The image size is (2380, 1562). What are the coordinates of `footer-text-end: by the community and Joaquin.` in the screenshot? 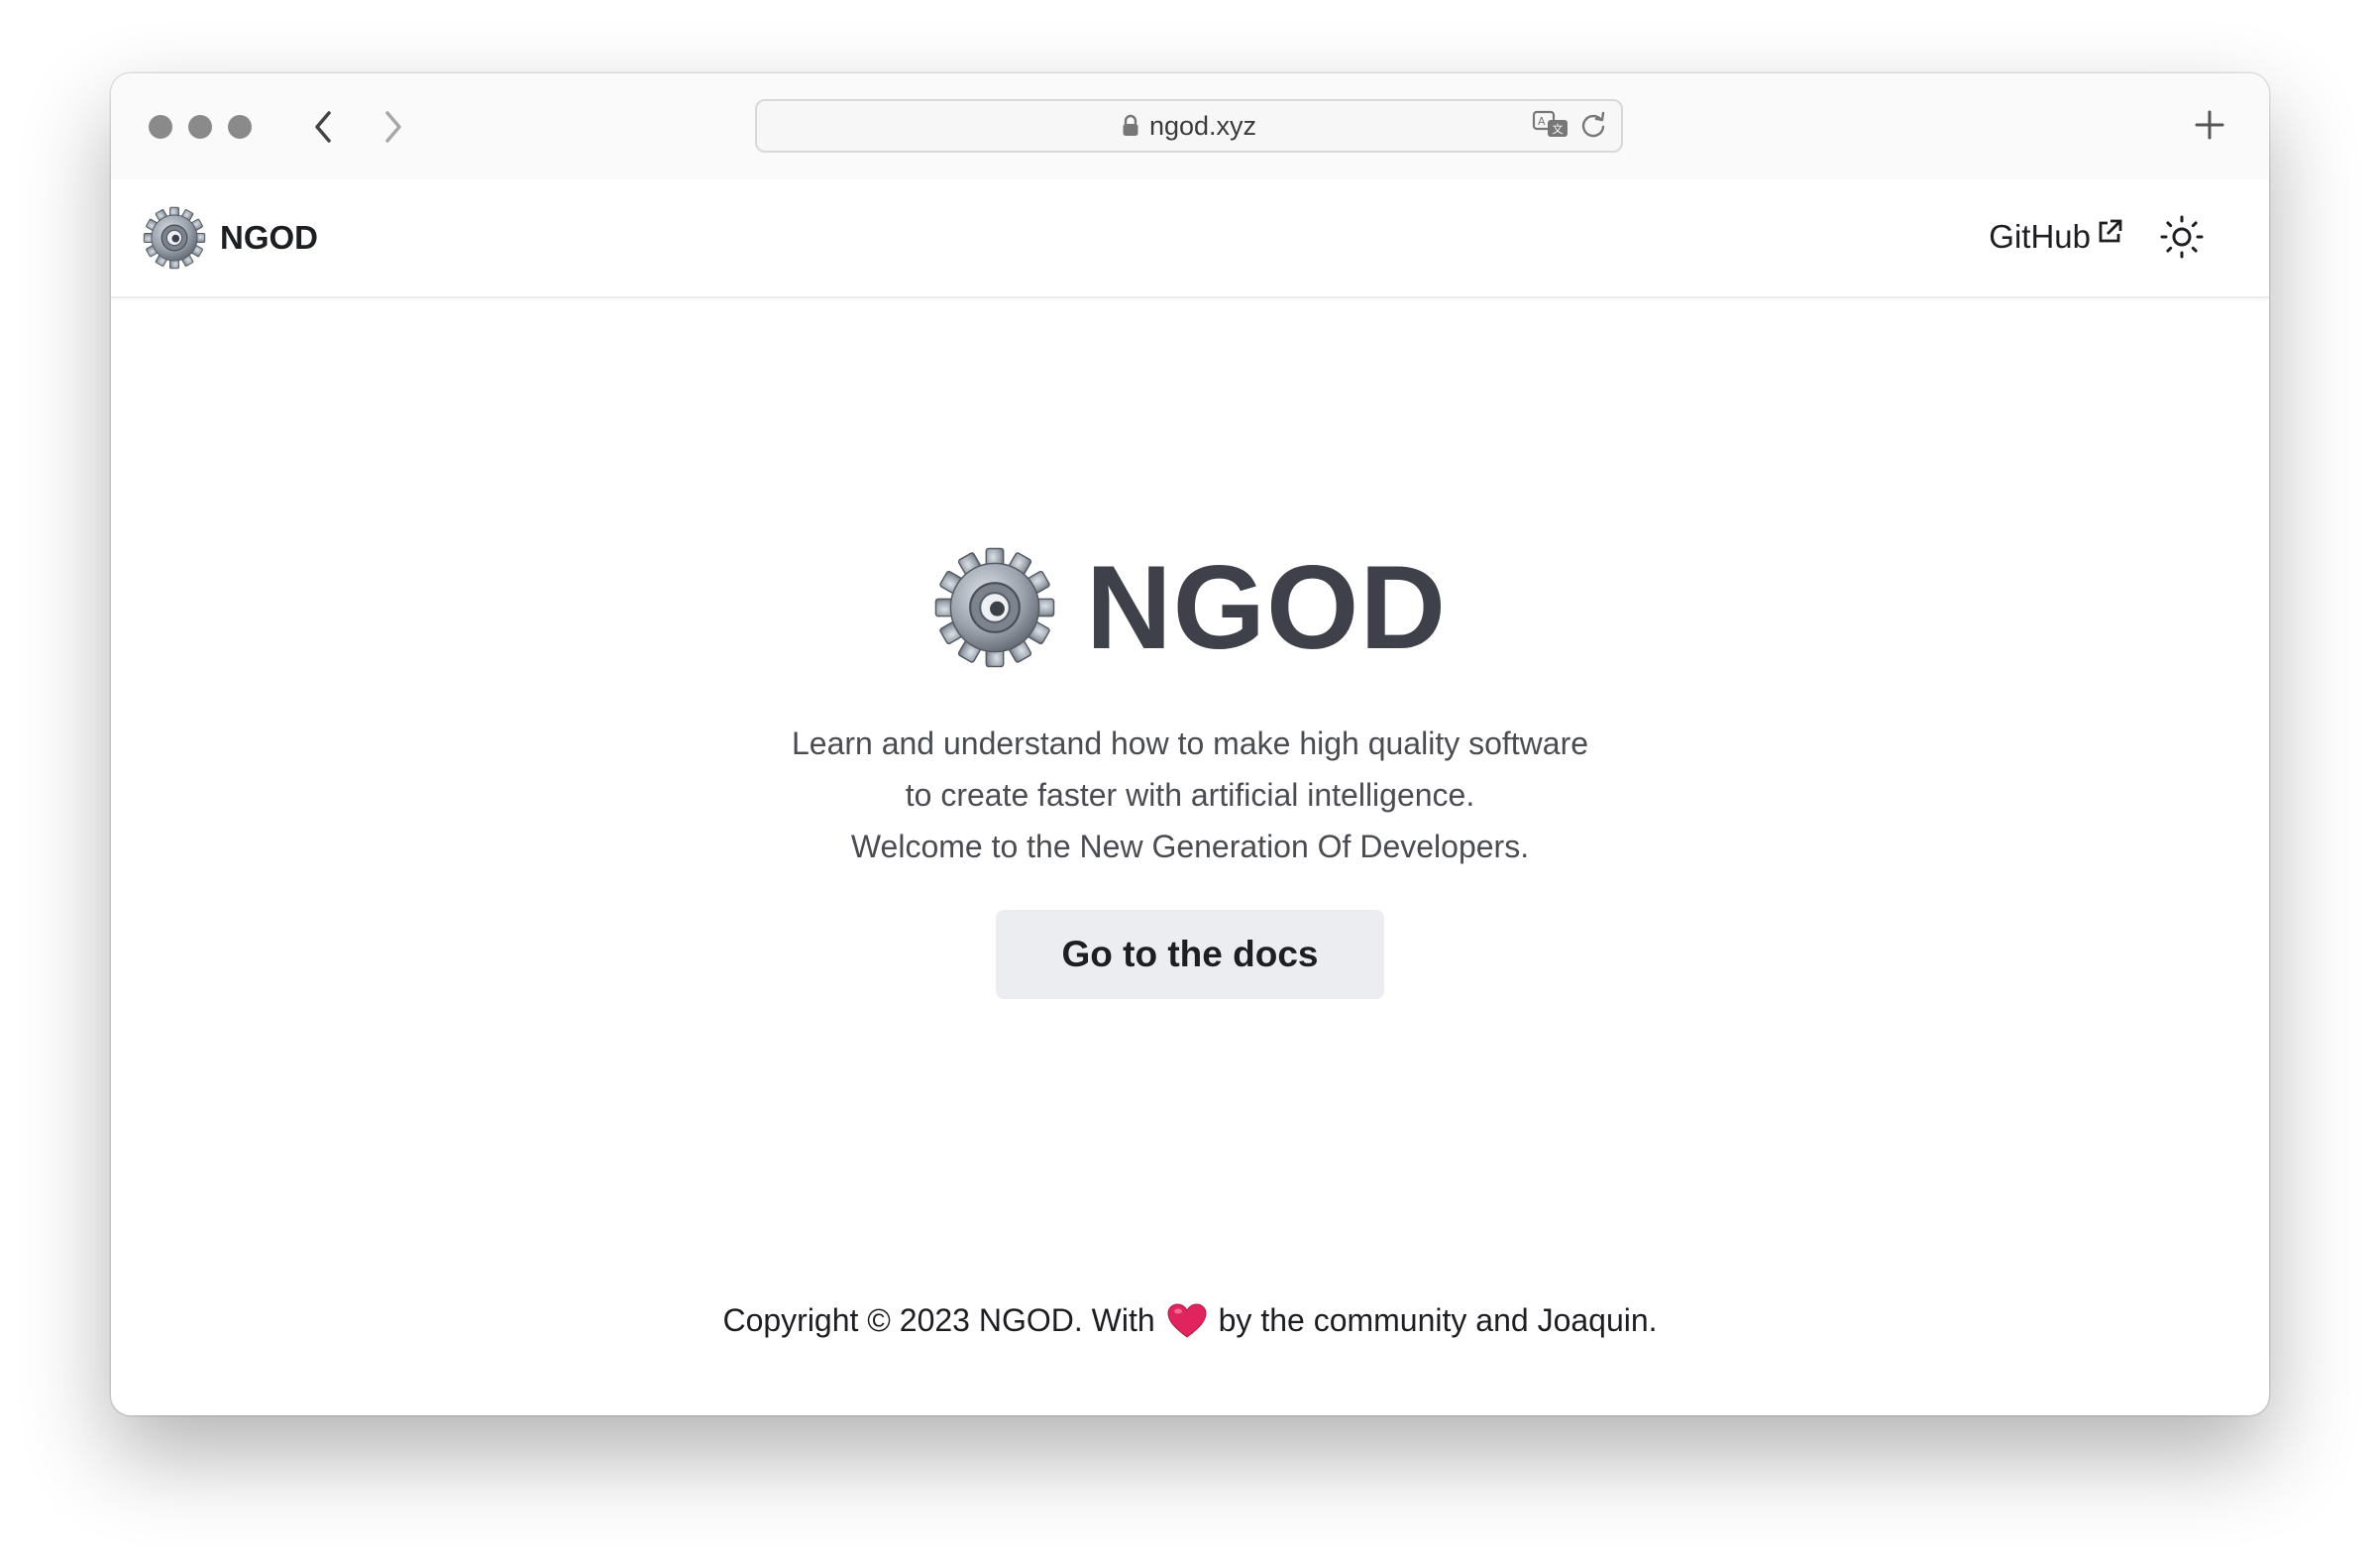 It's located at (1438, 1320).